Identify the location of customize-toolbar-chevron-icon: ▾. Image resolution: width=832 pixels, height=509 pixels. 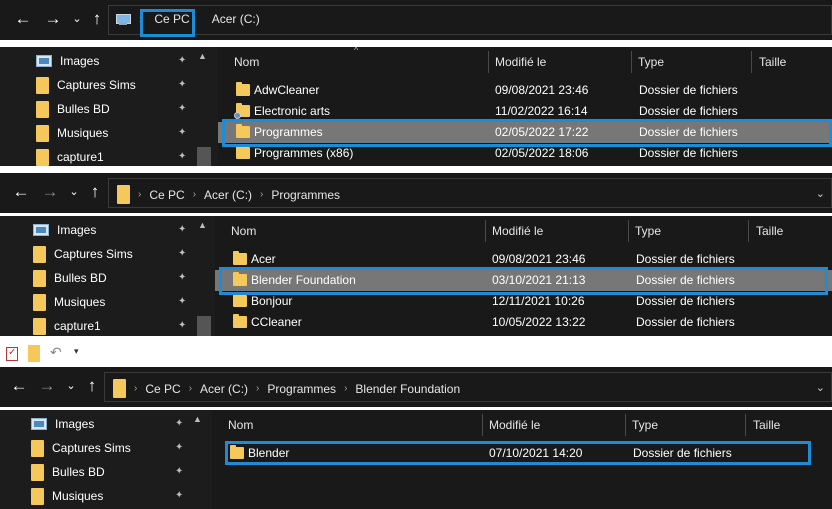
(76, 351).